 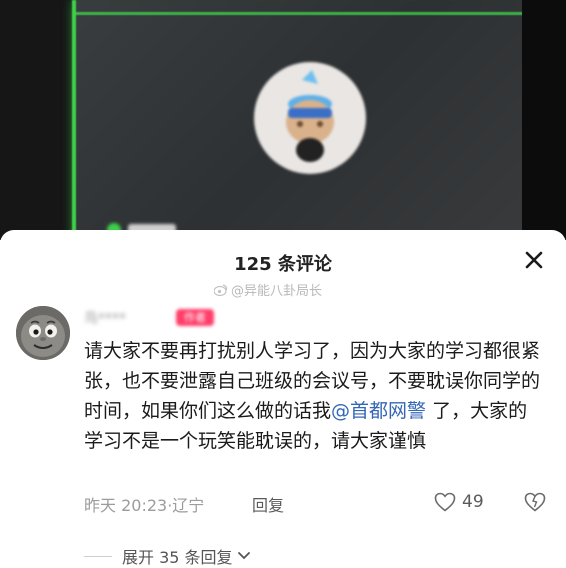 I want to click on weibo-watermark: @异能八卦局长, so click(x=268, y=289).